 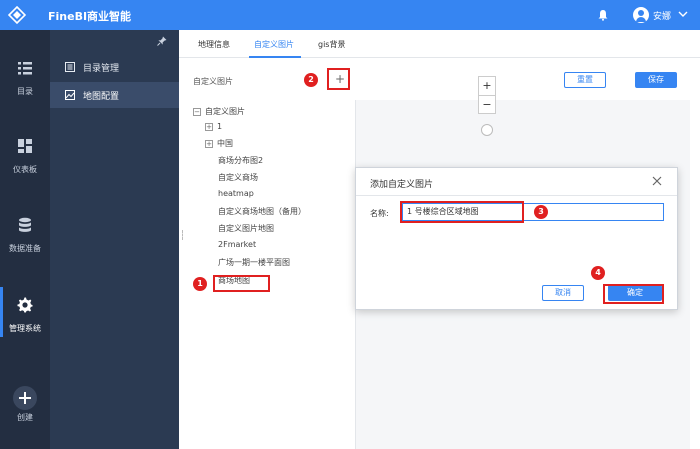 What do you see at coordinates (662, 15) in the screenshot?
I see `user-name: 安娜` at bounding box center [662, 15].